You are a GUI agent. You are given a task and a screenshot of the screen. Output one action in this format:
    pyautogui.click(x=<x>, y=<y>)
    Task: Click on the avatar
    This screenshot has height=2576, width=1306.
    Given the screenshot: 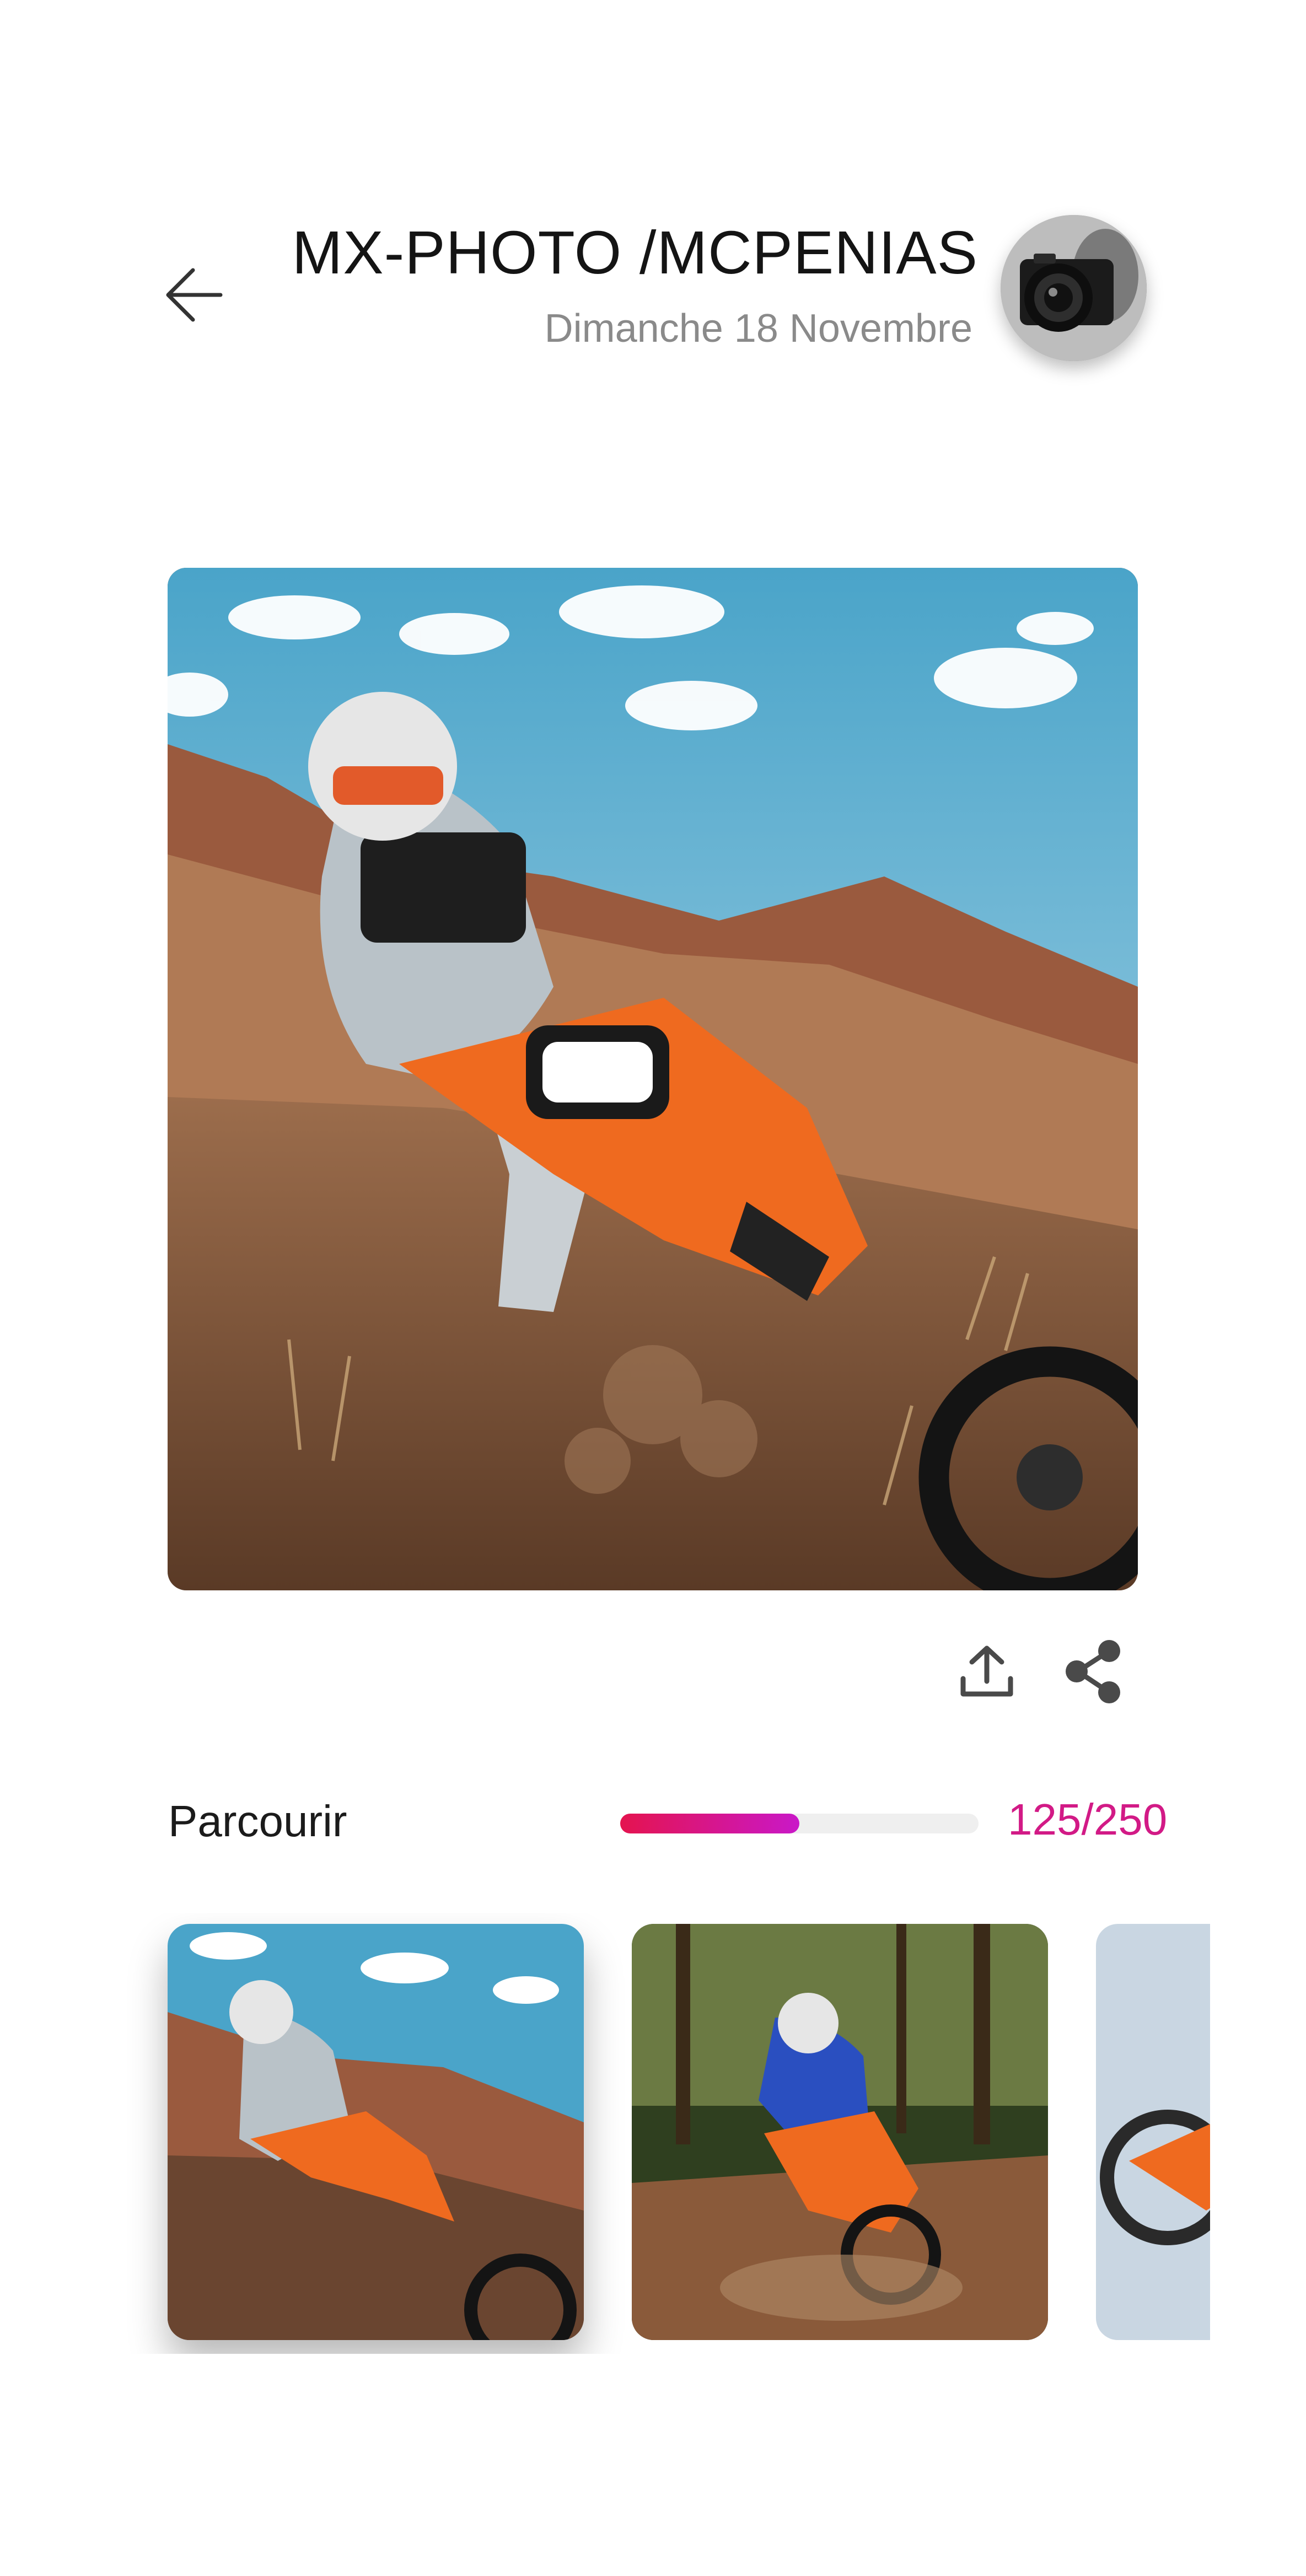 What is the action you would take?
    pyautogui.click(x=1074, y=288)
    